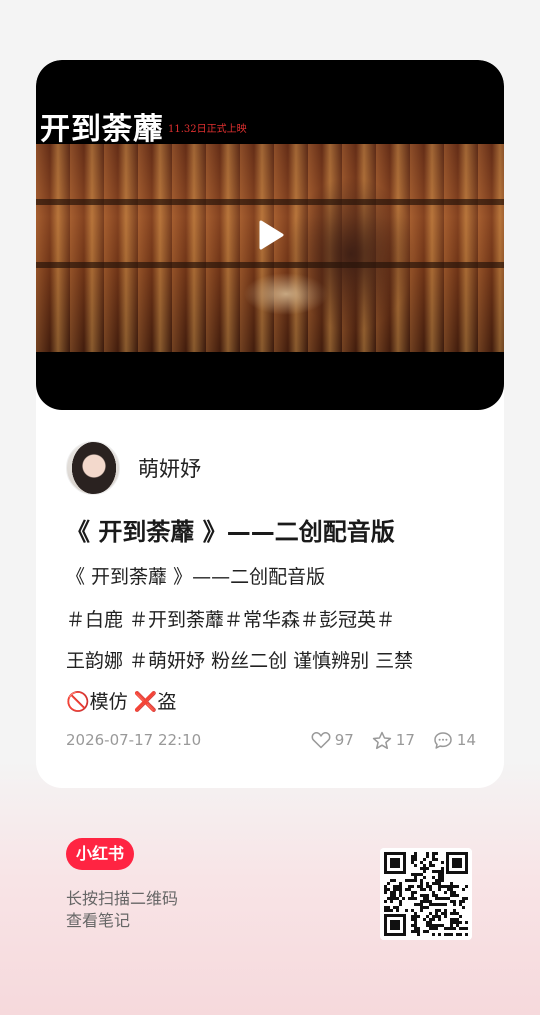  What do you see at coordinates (405, 740) in the screenshot?
I see `favorite-count: 17` at bounding box center [405, 740].